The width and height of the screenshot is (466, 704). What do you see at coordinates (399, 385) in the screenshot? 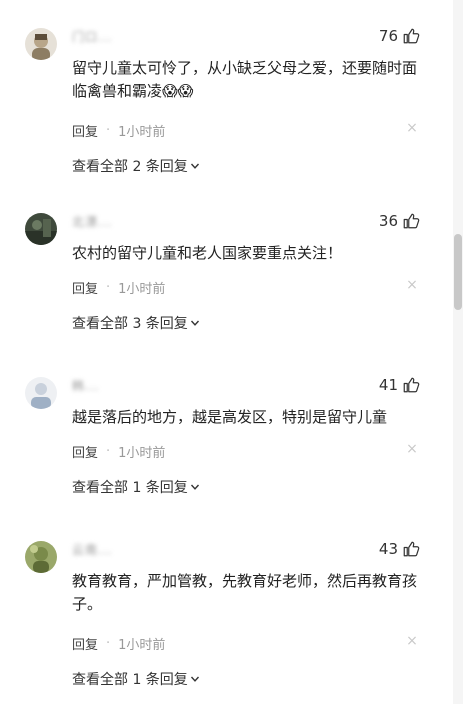
I see `like-button: 41` at bounding box center [399, 385].